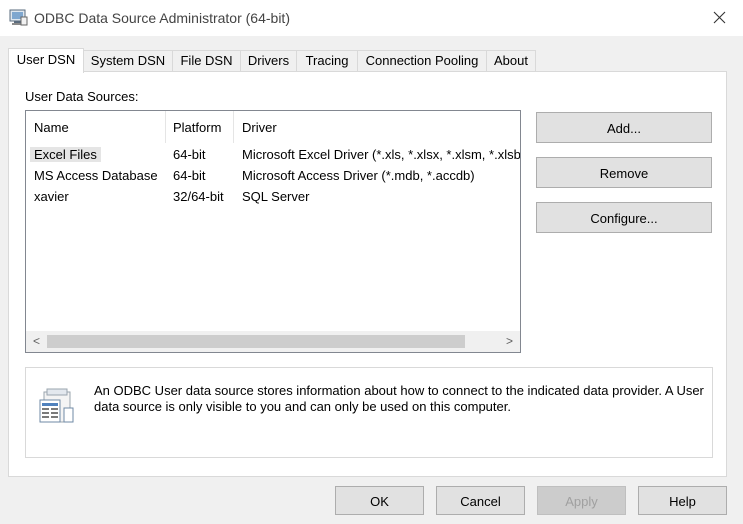  What do you see at coordinates (82, 96) in the screenshot?
I see `section-label: User Data Sources:` at bounding box center [82, 96].